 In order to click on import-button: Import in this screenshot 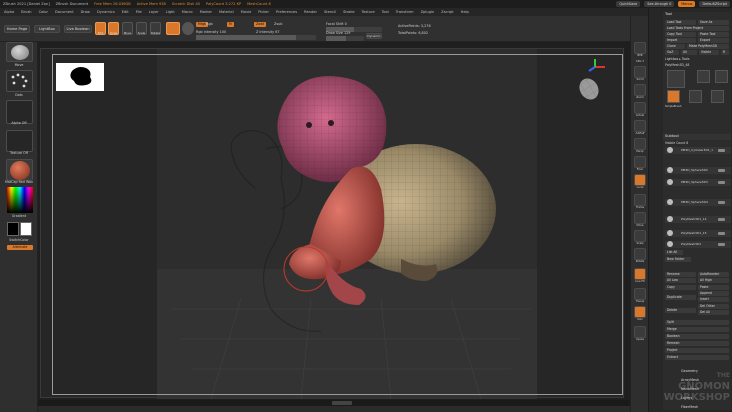, I will do `click(680, 40)`.